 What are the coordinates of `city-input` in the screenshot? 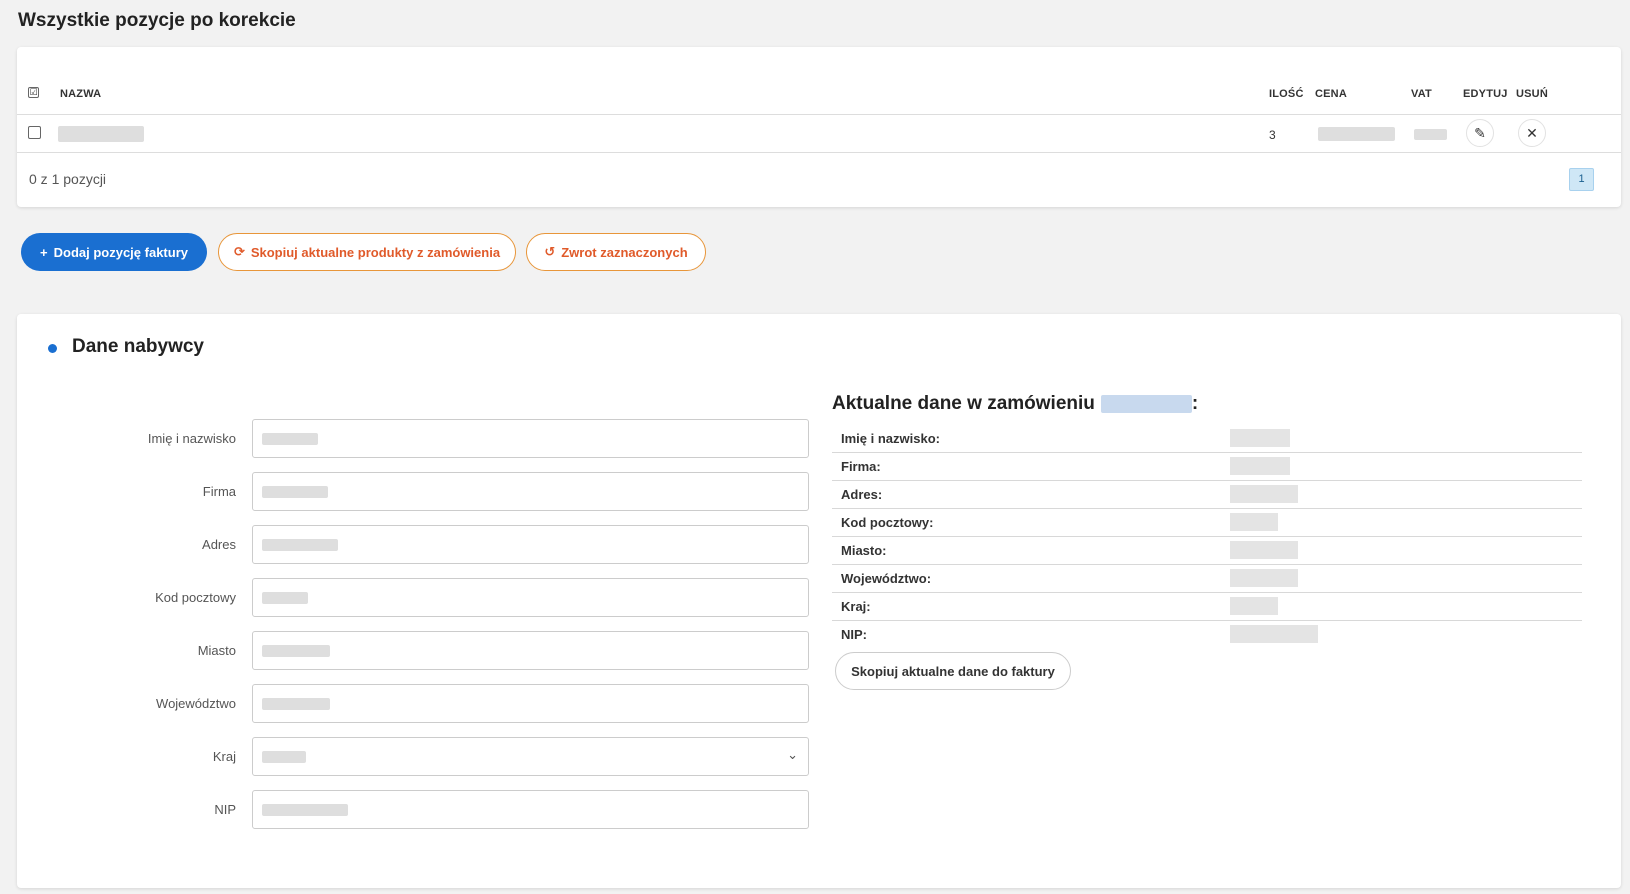 It's located at (530, 650).